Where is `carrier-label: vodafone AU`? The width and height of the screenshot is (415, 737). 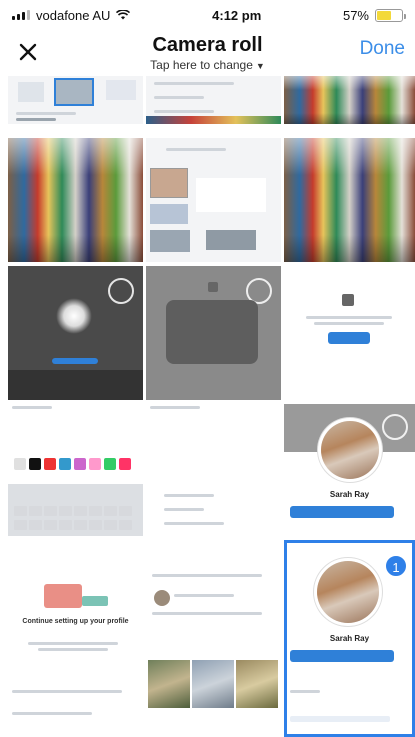
carrier-label: vodafone AU is located at coordinates (73, 15).